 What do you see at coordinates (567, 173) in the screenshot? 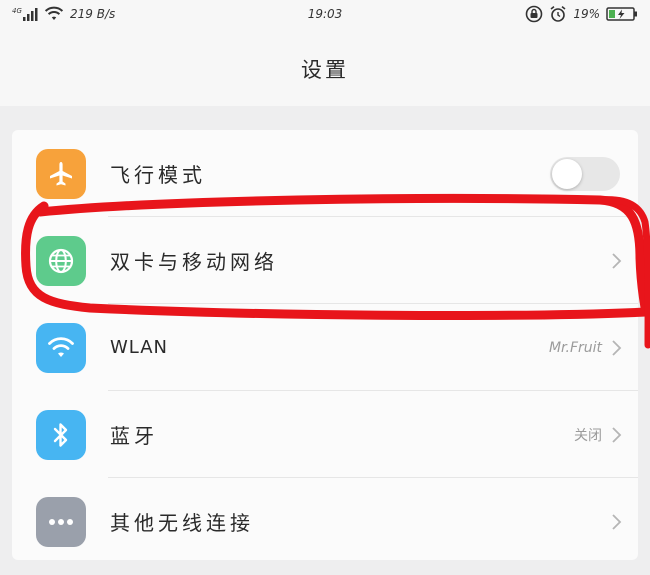
I see `toggle-knob` at bounding box center [567, 173].